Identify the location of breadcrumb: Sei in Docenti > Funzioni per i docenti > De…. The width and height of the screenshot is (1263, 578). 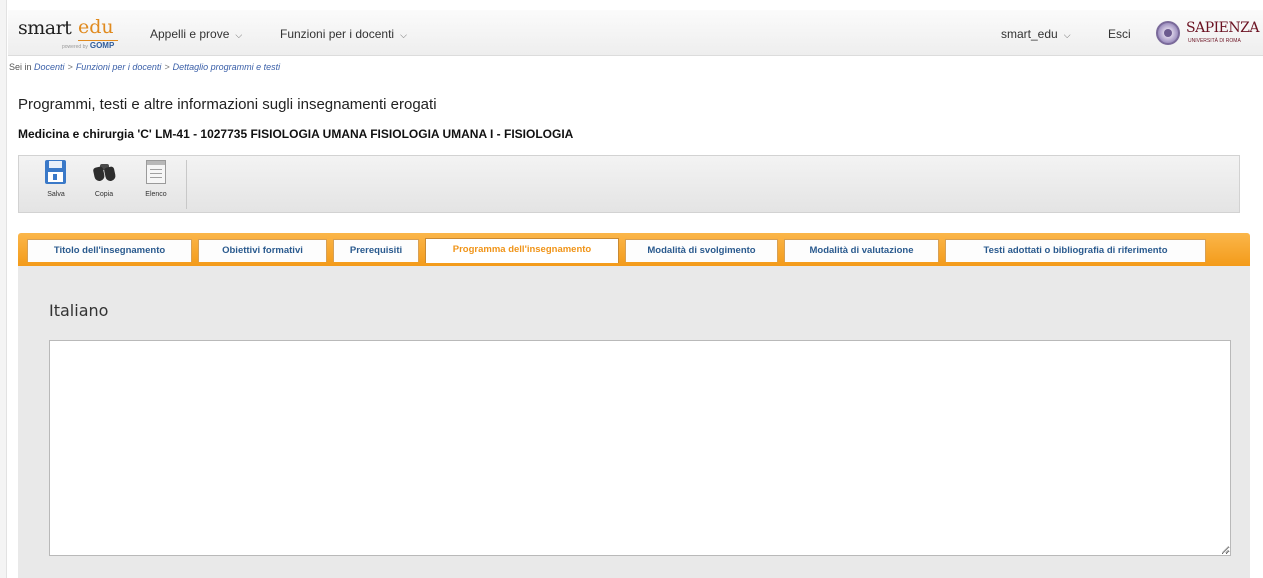
(144, 67).